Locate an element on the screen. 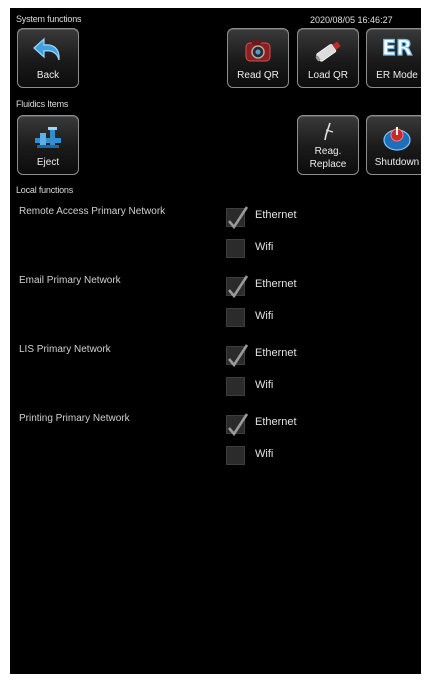  eject-icon is located at coordinates (48, 140).